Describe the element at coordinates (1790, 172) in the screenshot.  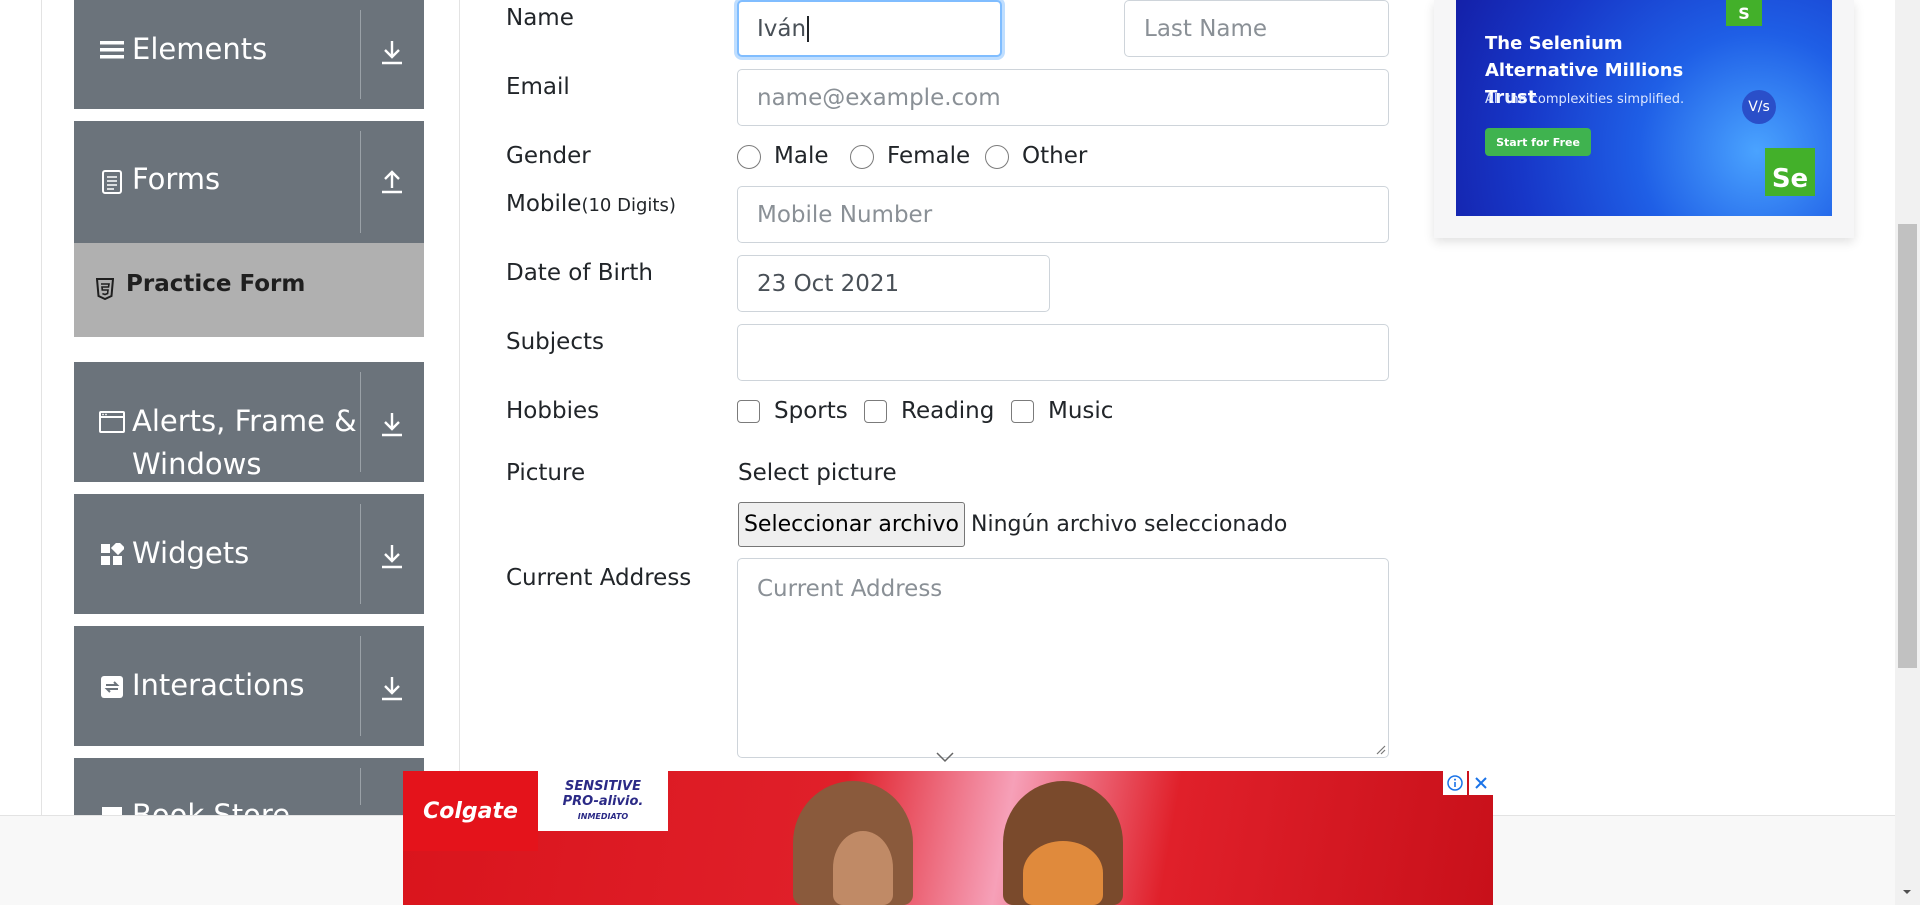
I see `ad-se-logo: Se` at that location.